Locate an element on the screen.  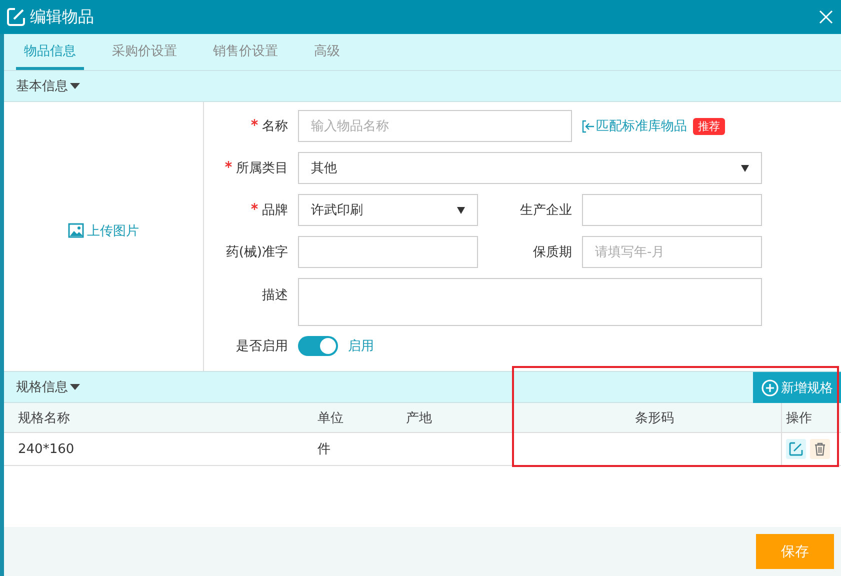
plus-icon is located at coordinates (770, 387).